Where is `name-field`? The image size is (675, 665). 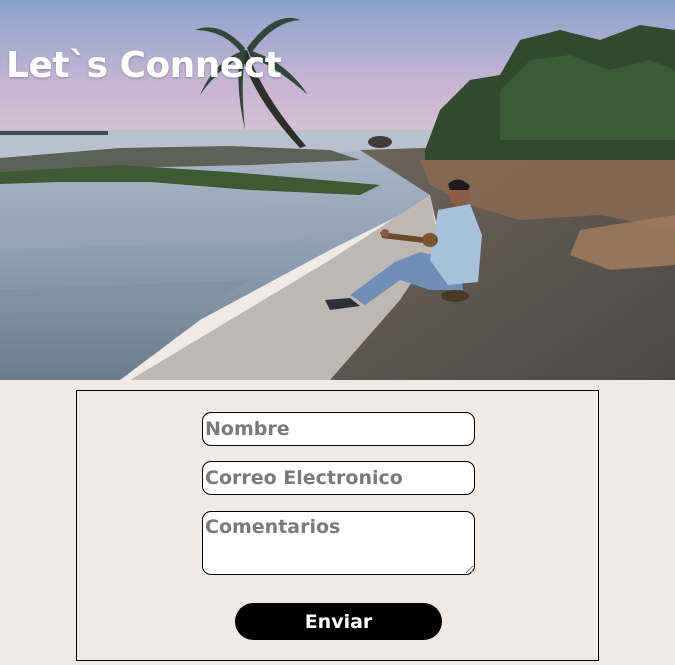
name-field is located at coordinates (338, 429).